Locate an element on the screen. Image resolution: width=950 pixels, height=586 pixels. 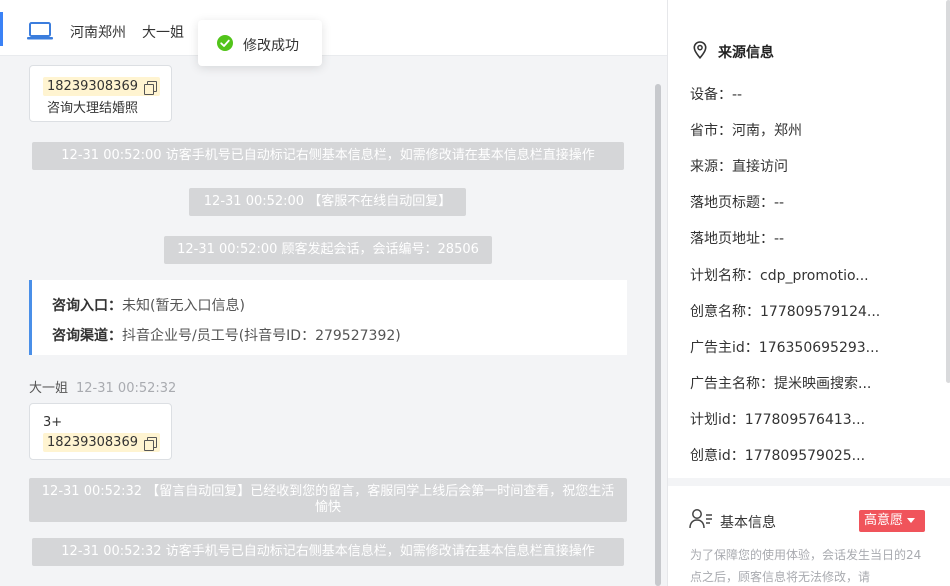
basic-info-title: 基本信息 is located at coordinates (748, 523).